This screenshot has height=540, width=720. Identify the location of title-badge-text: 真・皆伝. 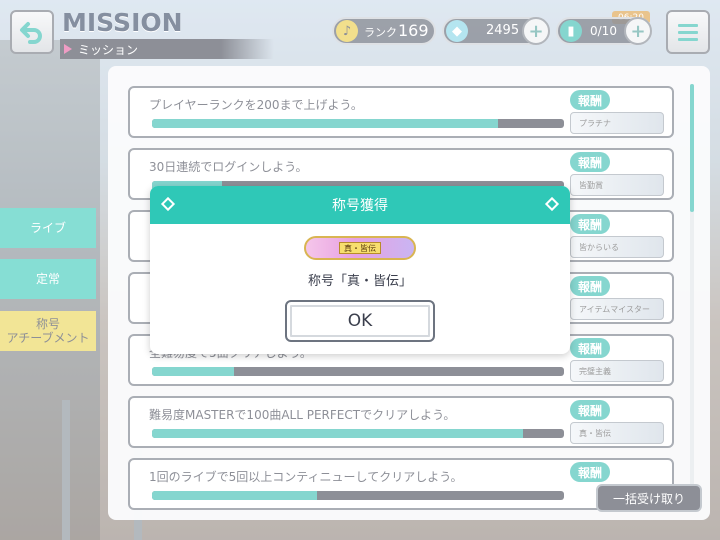
(360, 248).